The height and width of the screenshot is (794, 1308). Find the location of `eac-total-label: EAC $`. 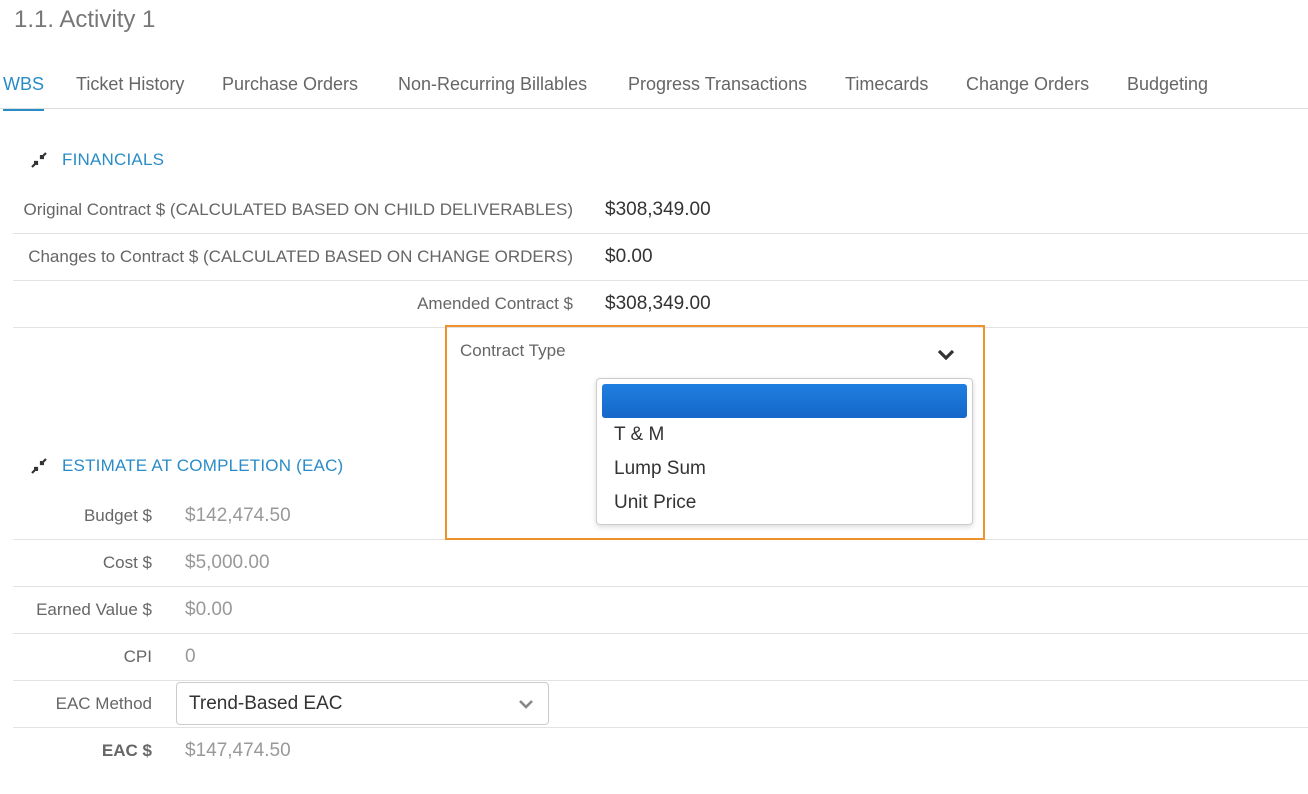

eac-total-label: EAC $ is located at coordinates (126, 750).